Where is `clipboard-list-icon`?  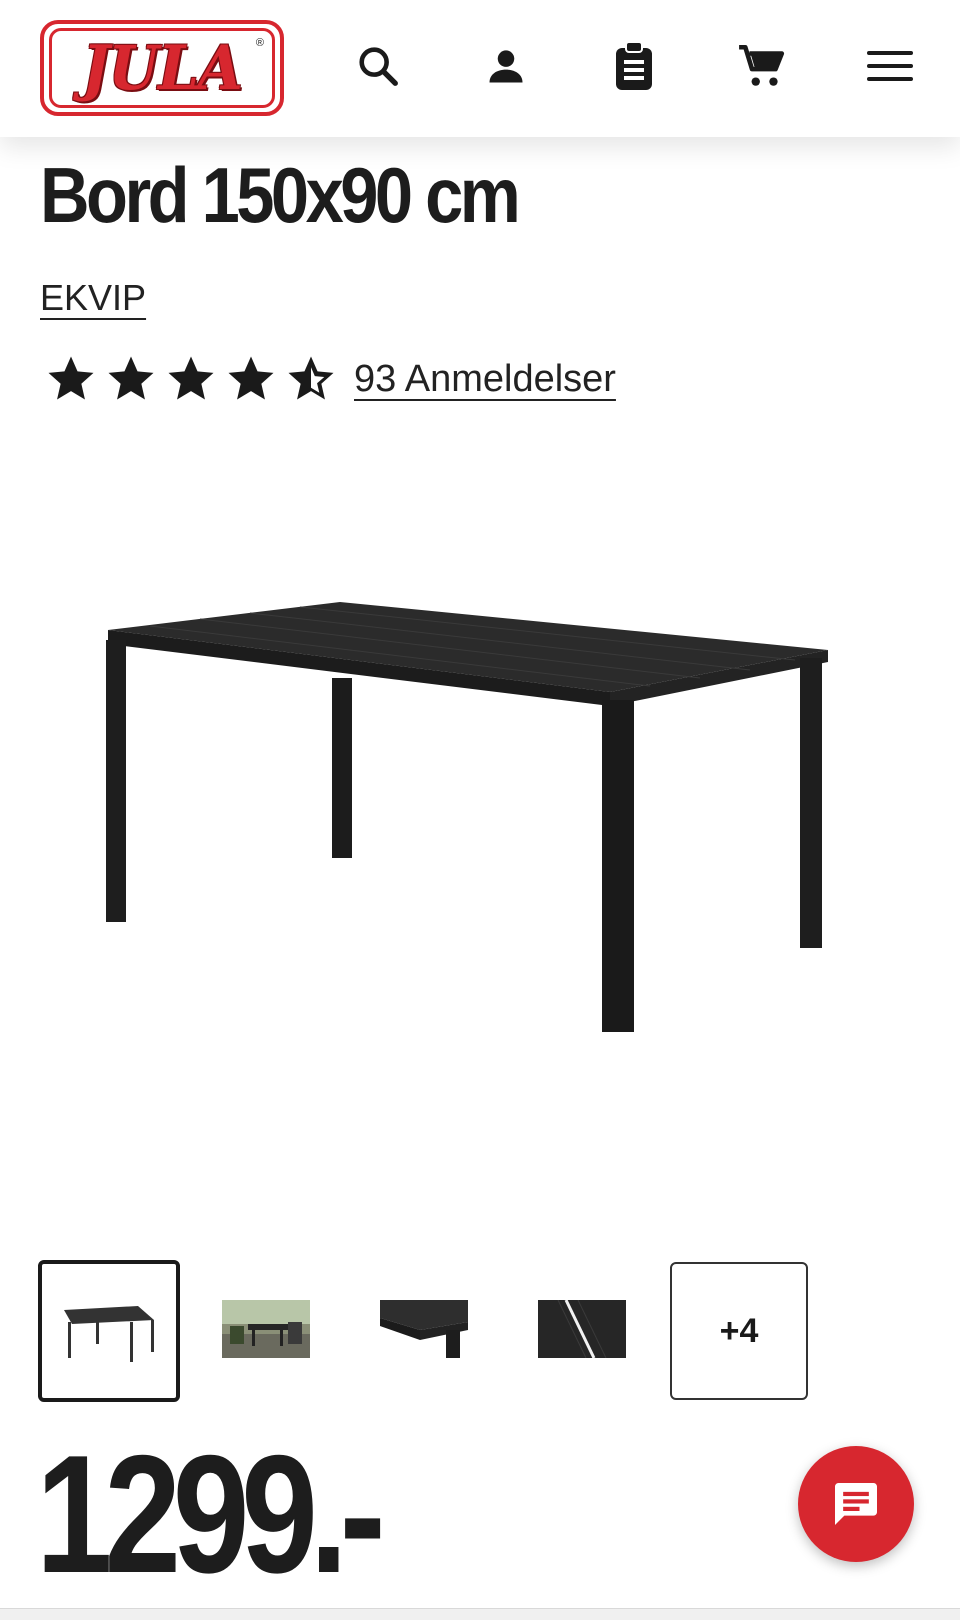
clipboard-list-icon is located at coordinates (634, 66).